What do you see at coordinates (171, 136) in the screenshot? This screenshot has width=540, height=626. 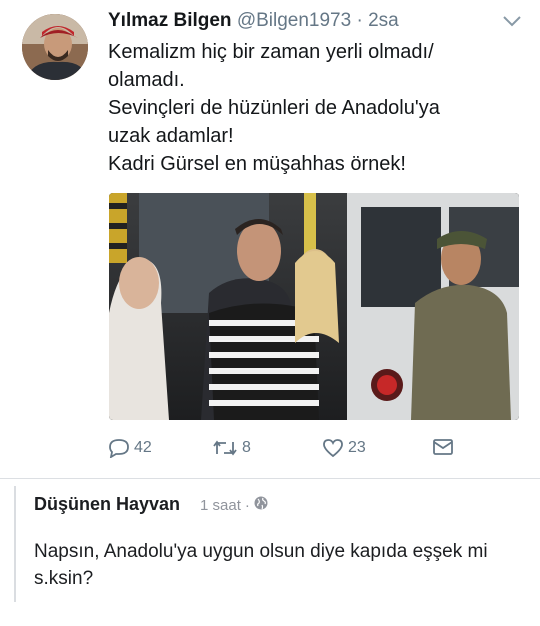 I see `tweet-text-line: uzak adamlar!` at bounding box center [171, 136].